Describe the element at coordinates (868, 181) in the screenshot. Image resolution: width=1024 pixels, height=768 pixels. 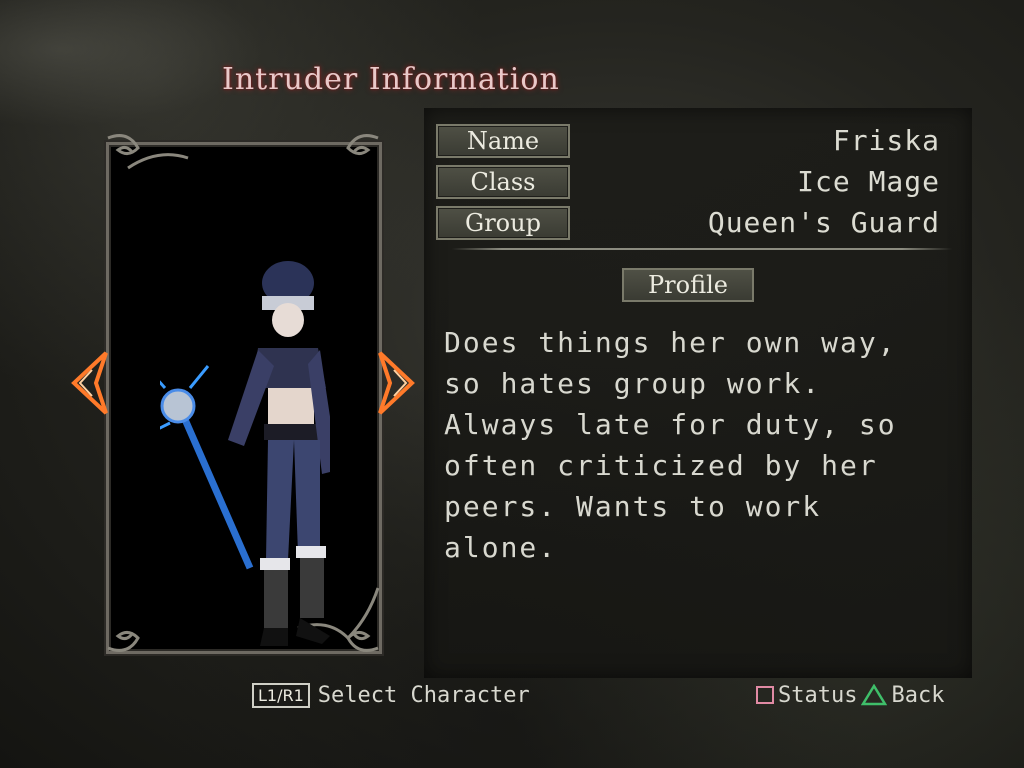
I see `class-value: Ice Mage` at that location.